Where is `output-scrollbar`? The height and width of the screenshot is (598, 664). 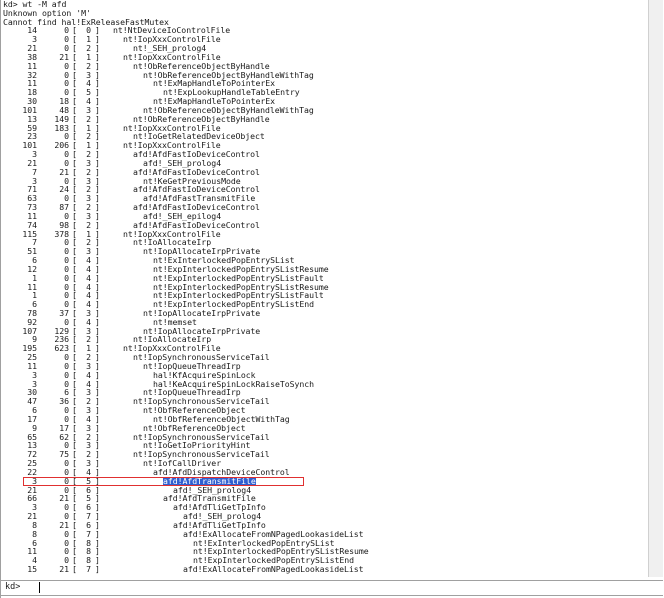 output-scrollbar is located at coordinates (655, 288).